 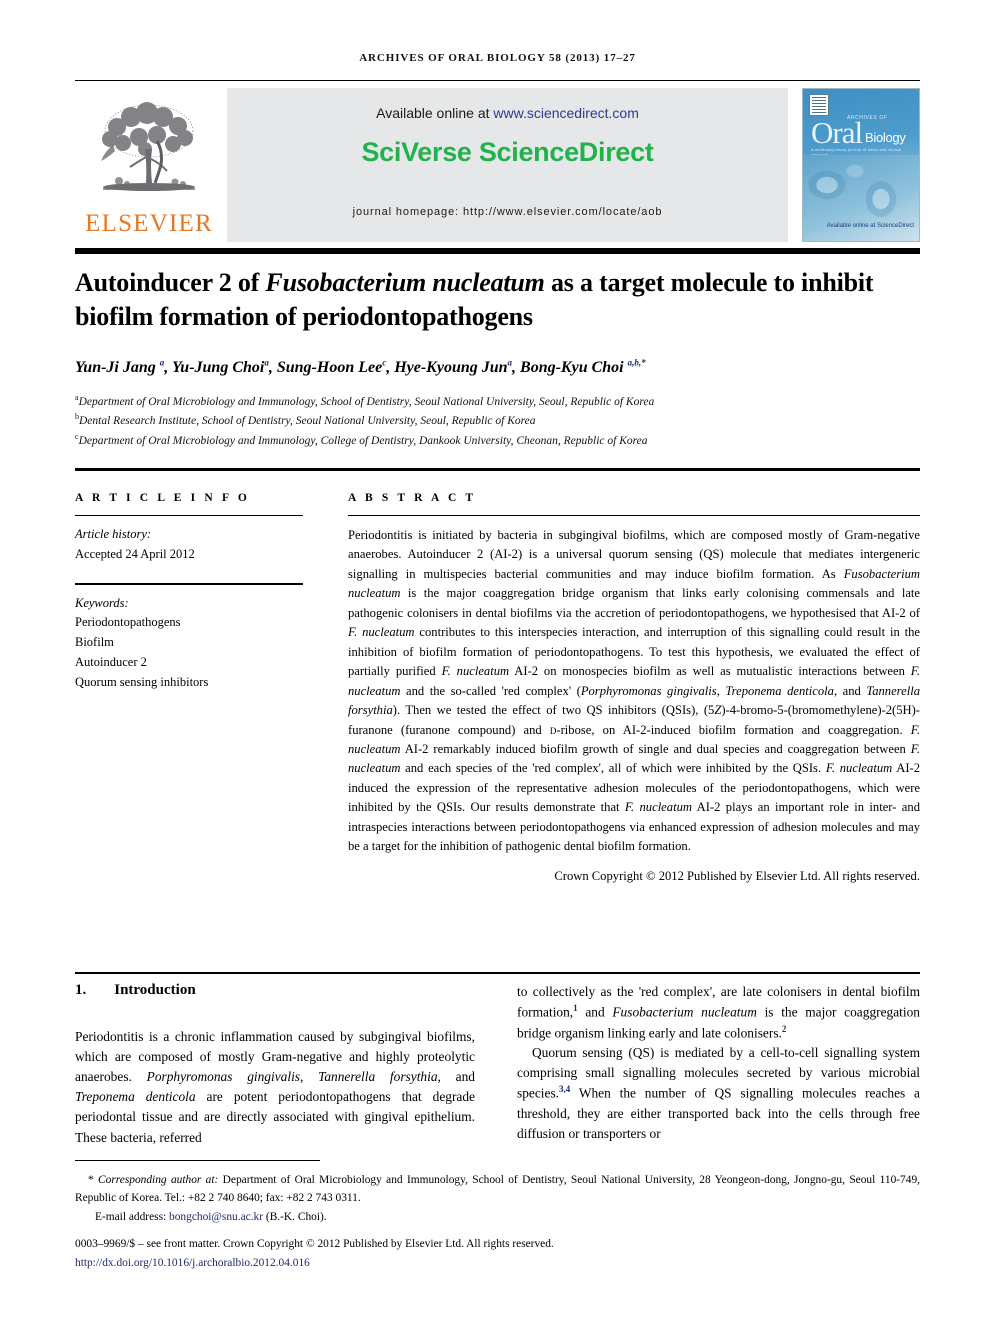 What do you see at coordinates (684, 1012) in the screenshot?
I see `intro-species-fn: Fusobacterium nucleatum` at bounding box center [684, 1012].